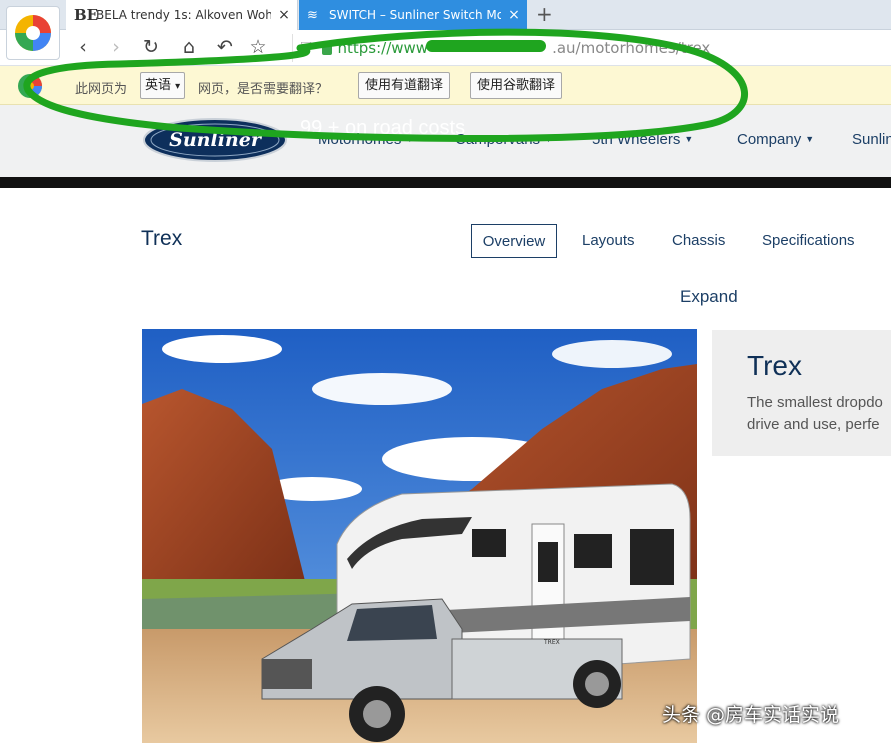 The width and height of the screenshot is (891, 743). I want to click on lock-icon, so click(326, 49).